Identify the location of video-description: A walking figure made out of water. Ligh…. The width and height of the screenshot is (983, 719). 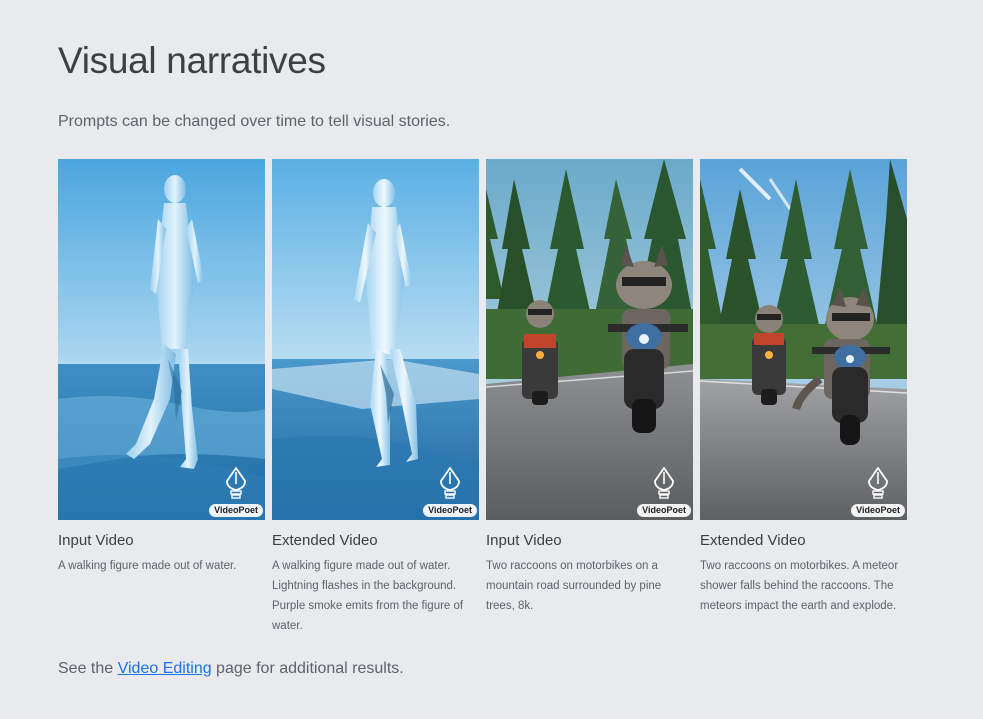
(368, 596).